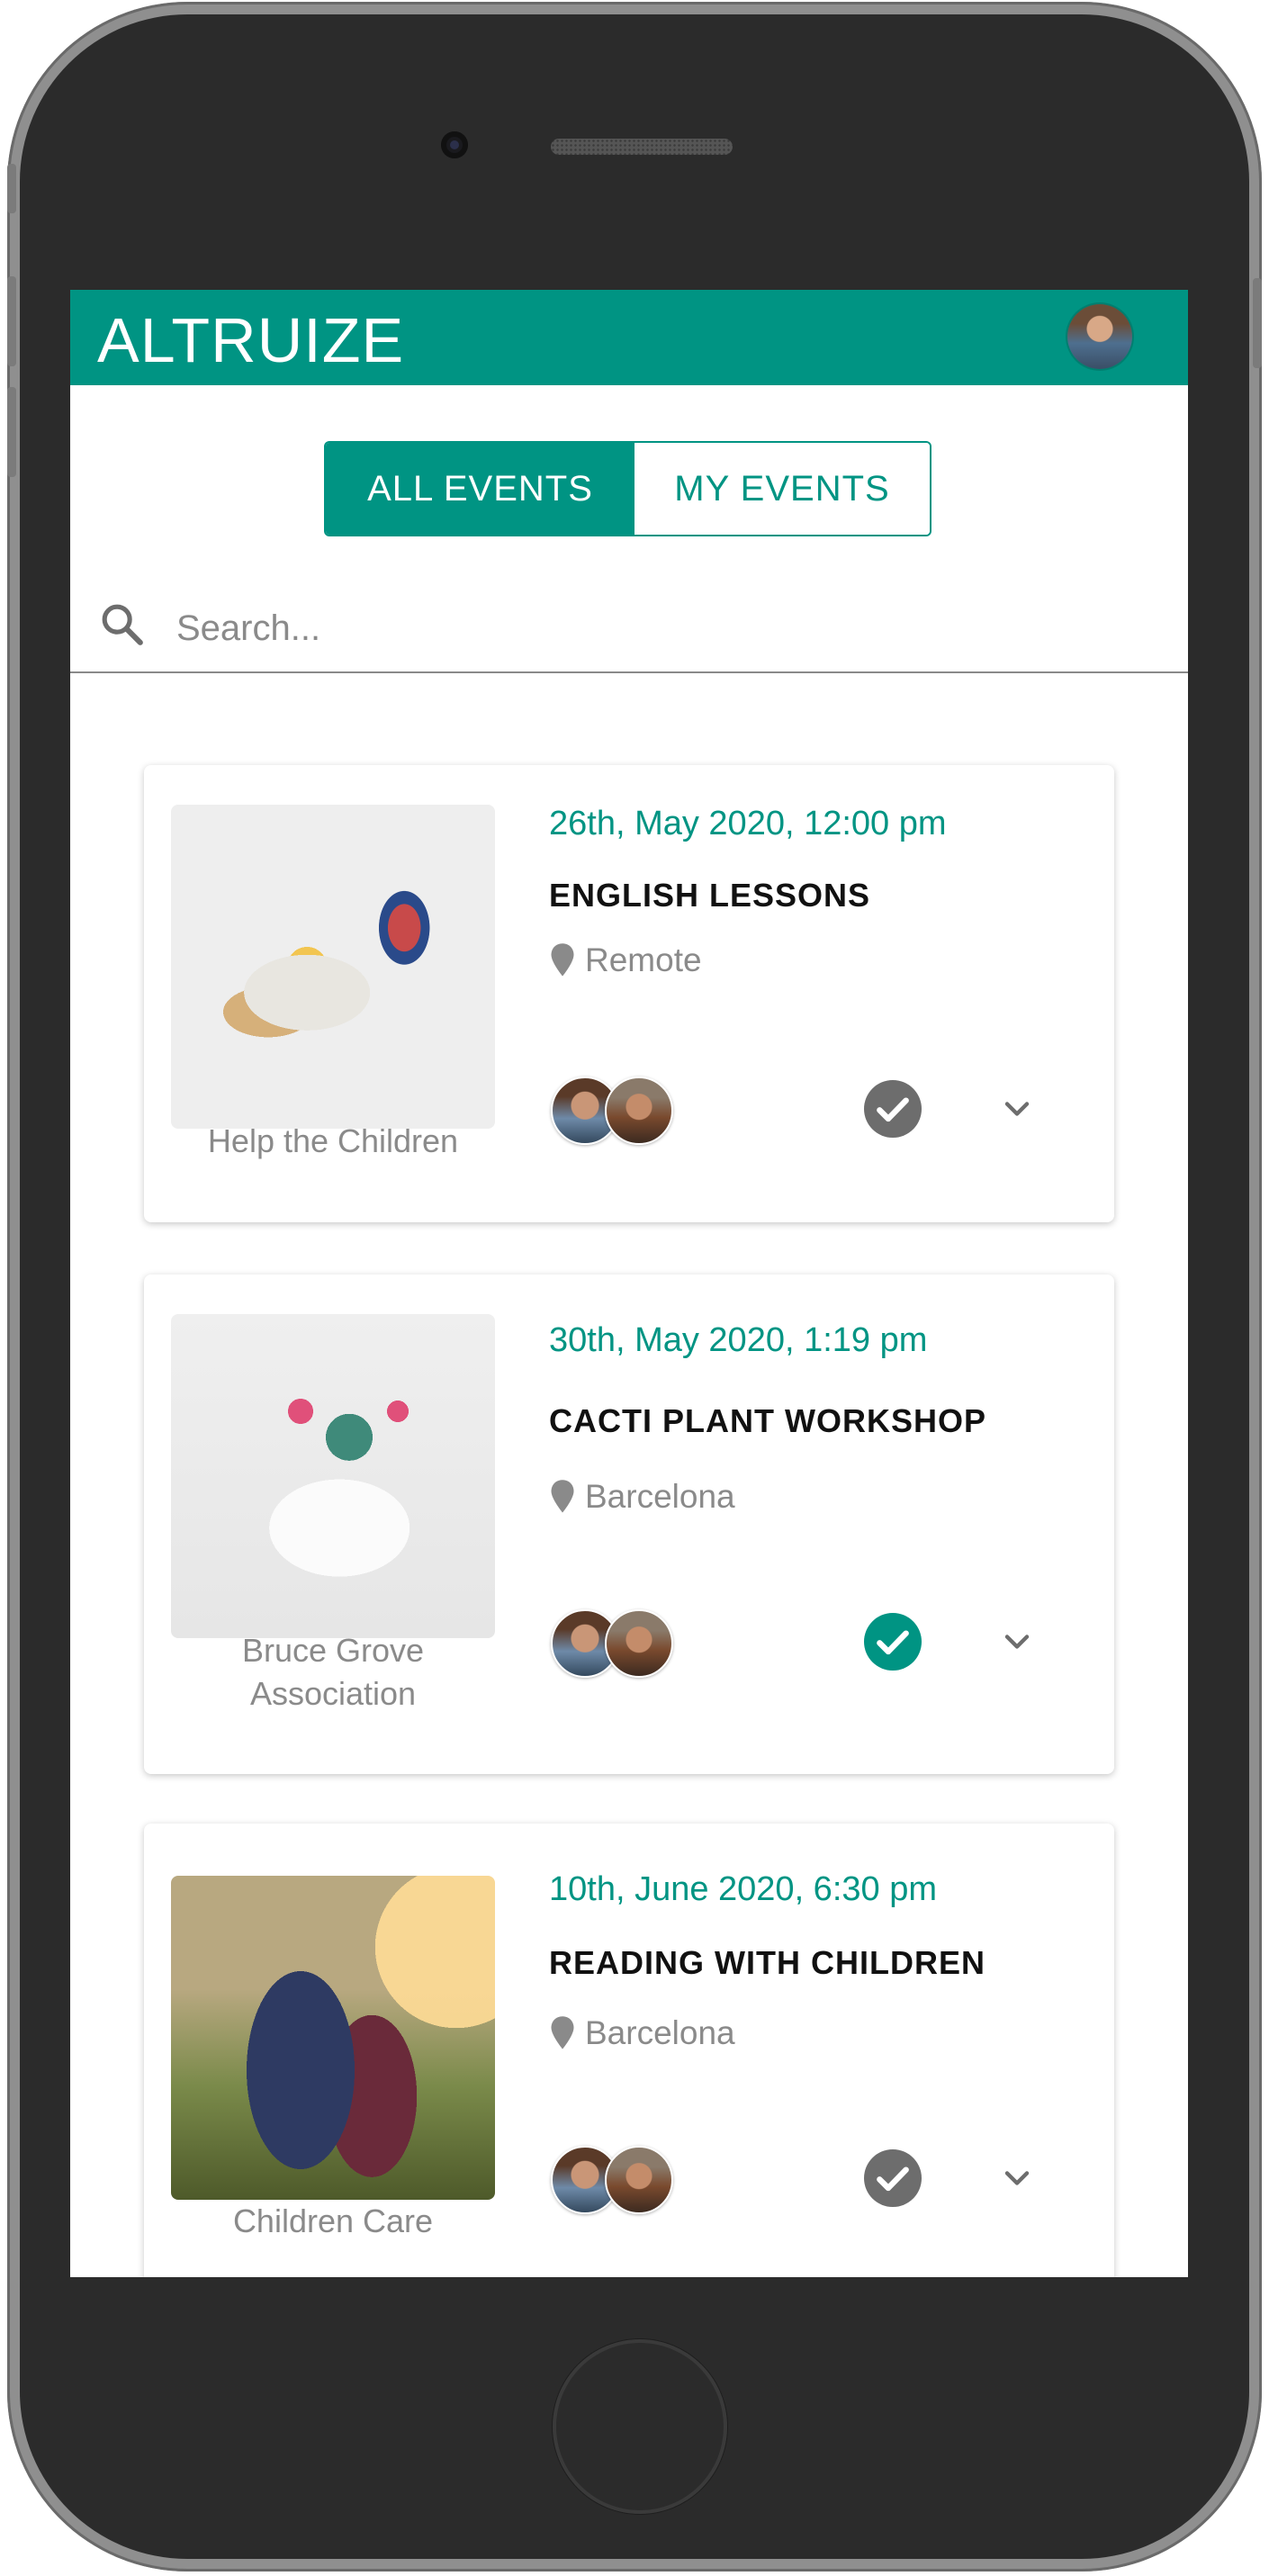 This screenshot has height=2576, width=1269. Describe the element at coordinates (642, 147) in the screenshot. I see `earpiece-speaker` at that location.